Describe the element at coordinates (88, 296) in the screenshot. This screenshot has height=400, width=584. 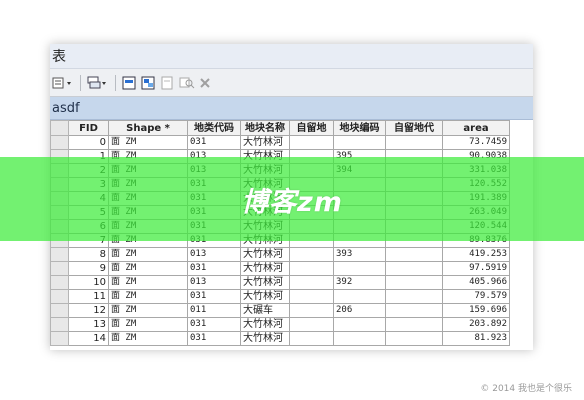
I see `cell-fid: 11` at that location.